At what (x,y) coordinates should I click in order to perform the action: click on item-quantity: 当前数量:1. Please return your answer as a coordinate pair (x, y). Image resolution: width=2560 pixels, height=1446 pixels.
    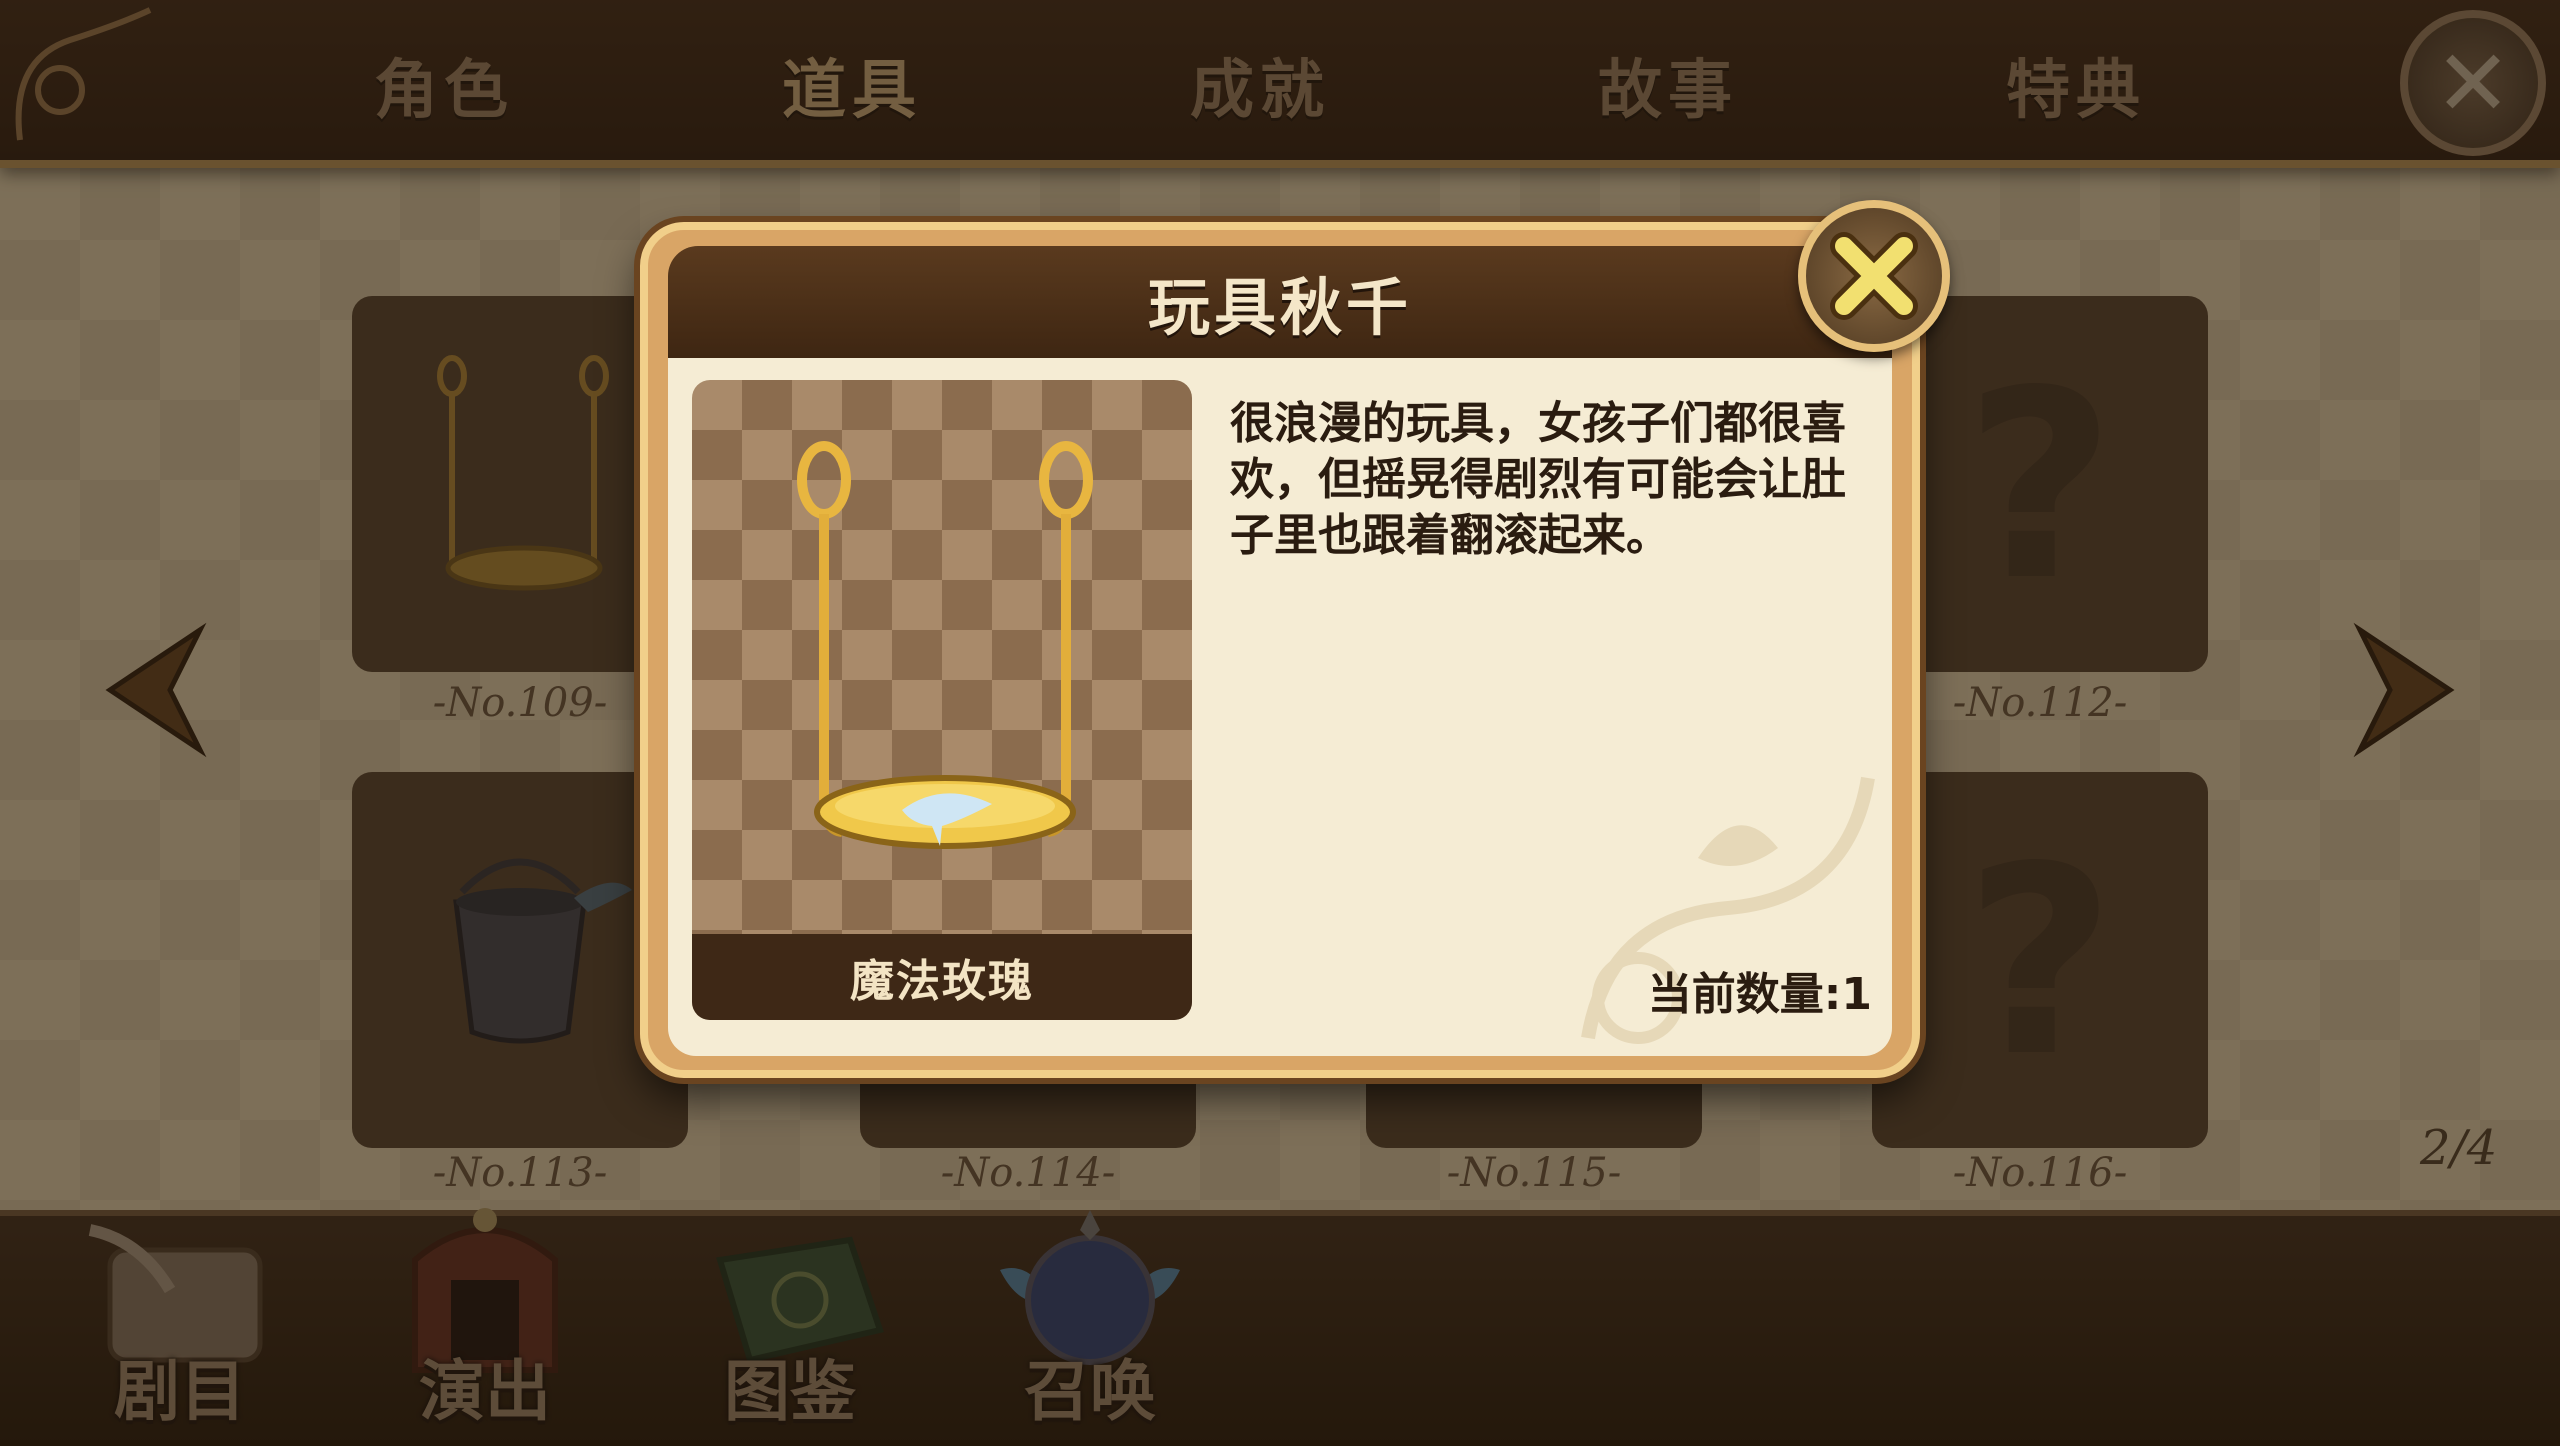
    Looking at the image, I should click on (1759, 994).